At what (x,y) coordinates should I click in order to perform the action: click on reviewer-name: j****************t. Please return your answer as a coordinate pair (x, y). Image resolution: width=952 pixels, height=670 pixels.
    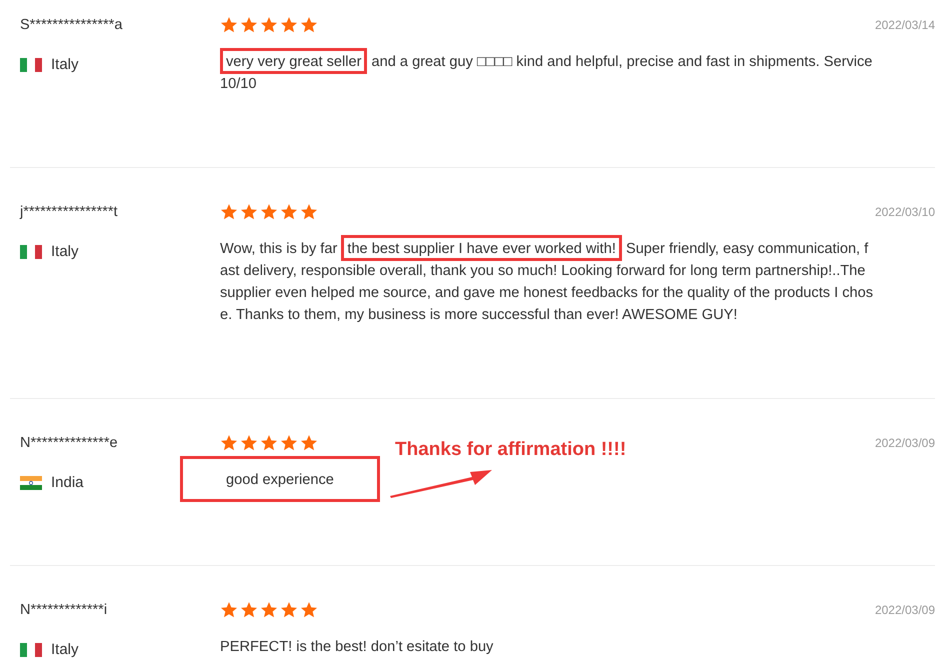
    Looking at the image, I should click on (69, 212).